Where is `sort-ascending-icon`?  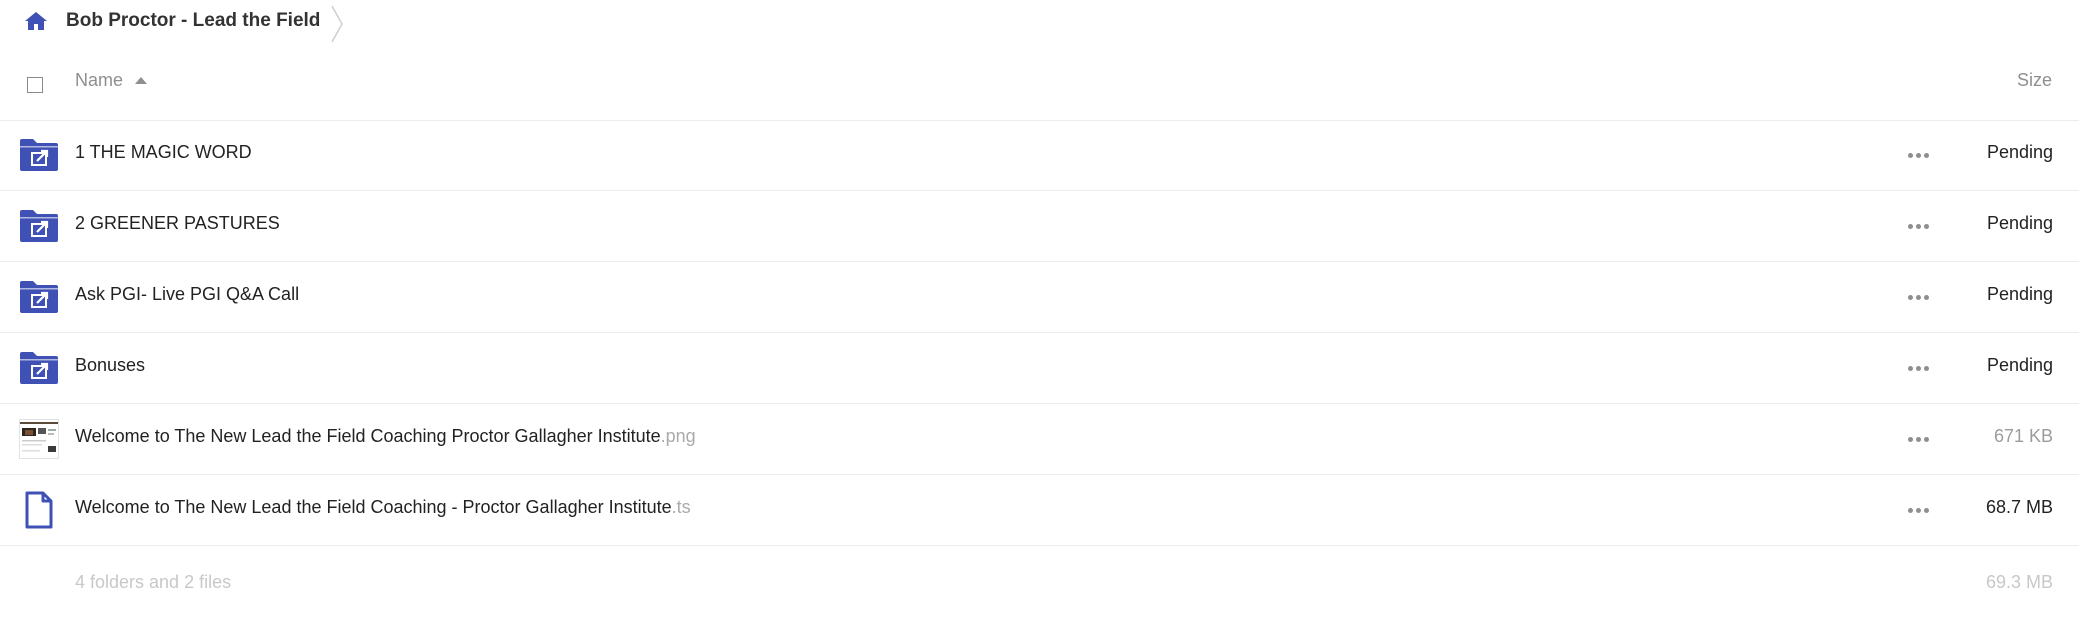 sort-ascending-icon is located at coordinates (141, 80).